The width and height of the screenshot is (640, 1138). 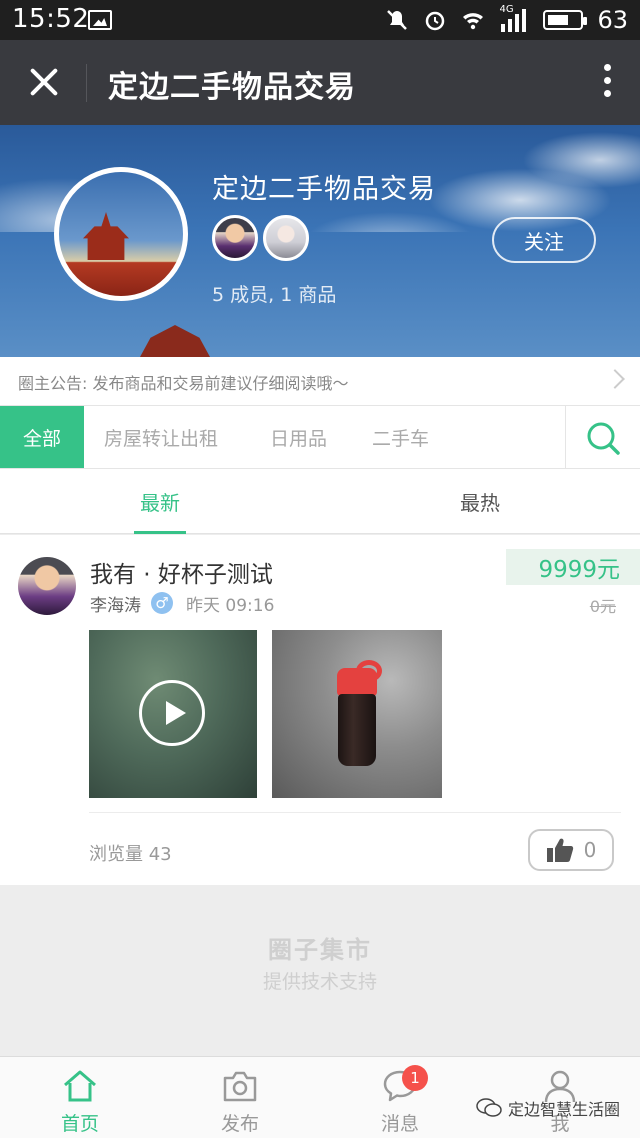 What do you see at coordinates (44, 82) in the screenshot?
I see `close-icon` at bounding box center [44, 82].